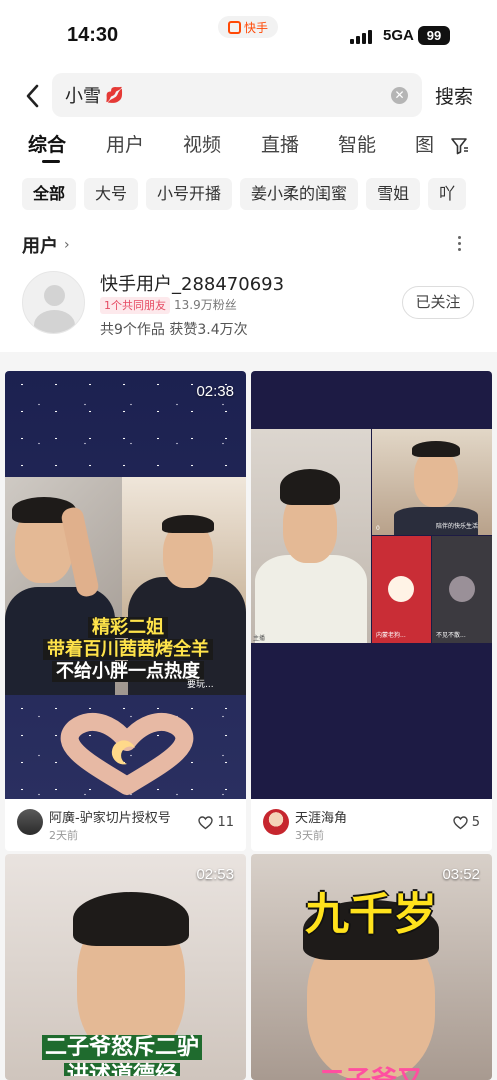  What do you see at coordinates (393, 194) in the screenshot?
I see `chip-xuejie: 雪姐` at bounding box center [393, 194].